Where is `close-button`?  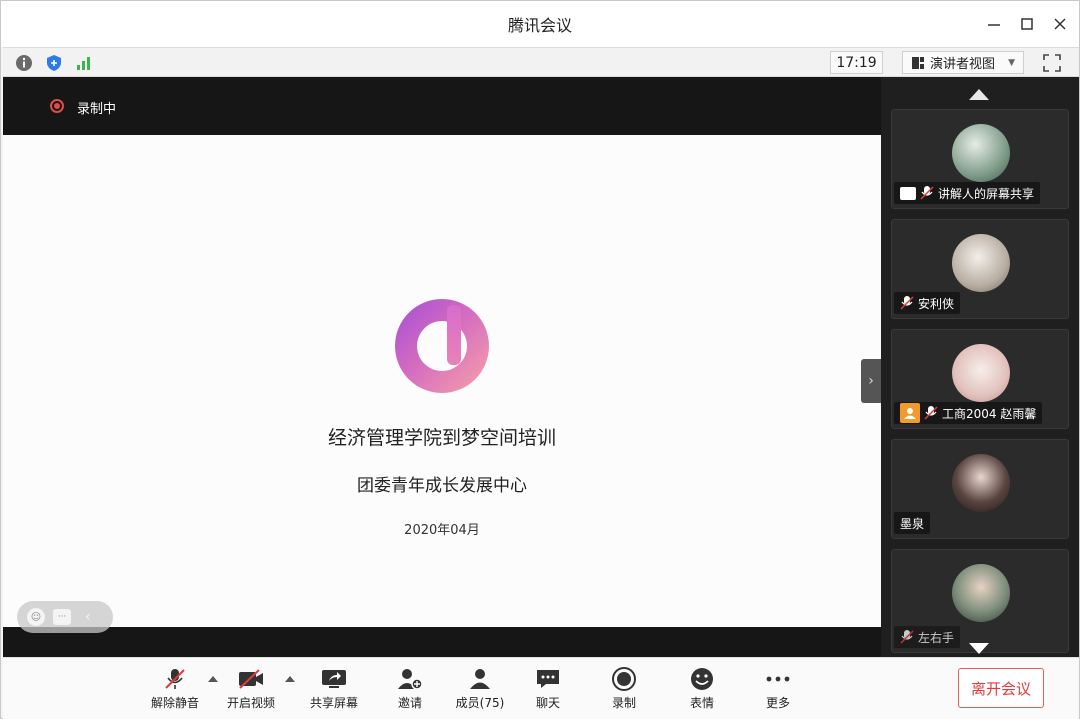
close-button is located at coordinates (1060, 24).